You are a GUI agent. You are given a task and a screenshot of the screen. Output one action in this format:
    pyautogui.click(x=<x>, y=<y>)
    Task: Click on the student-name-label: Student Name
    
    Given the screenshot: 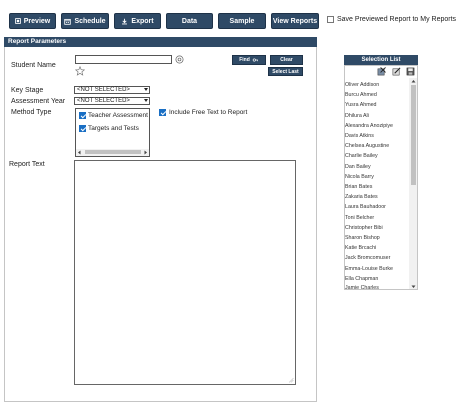 What is the action you would take?
    pyautogui.click(x=33, y=65)
    